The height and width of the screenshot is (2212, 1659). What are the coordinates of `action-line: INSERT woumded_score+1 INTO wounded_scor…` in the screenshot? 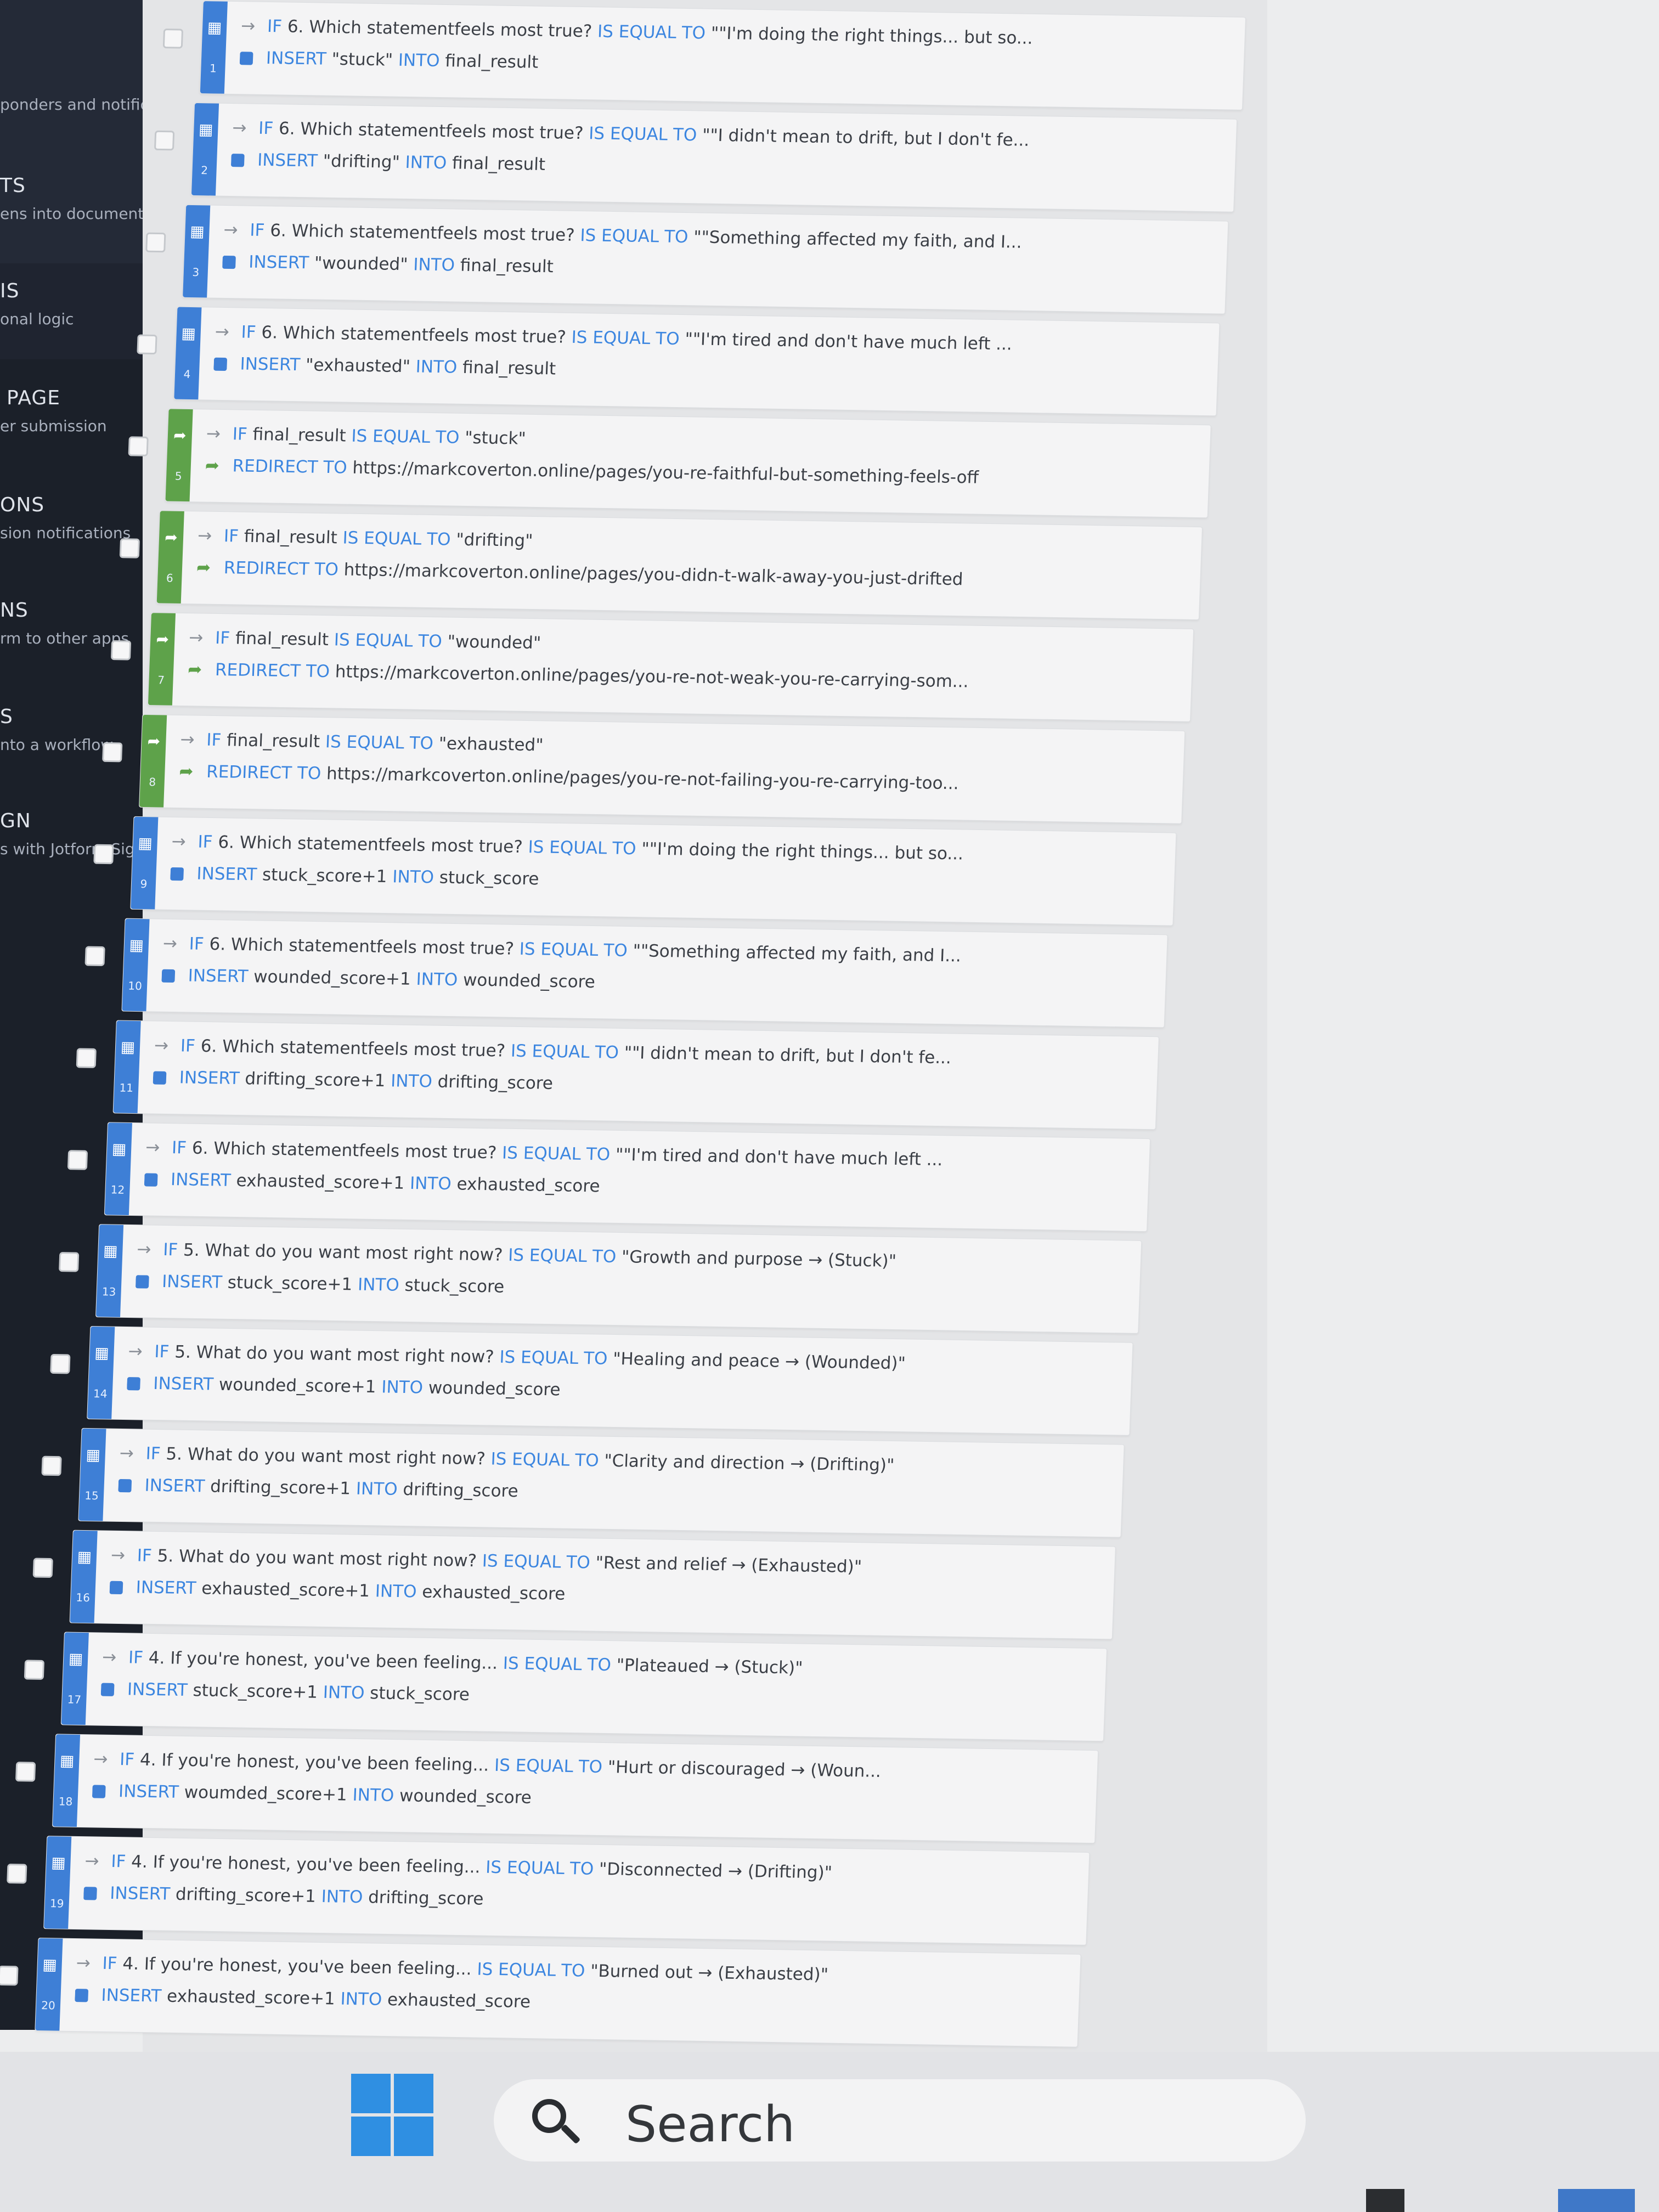 It's located at (584, 1799).